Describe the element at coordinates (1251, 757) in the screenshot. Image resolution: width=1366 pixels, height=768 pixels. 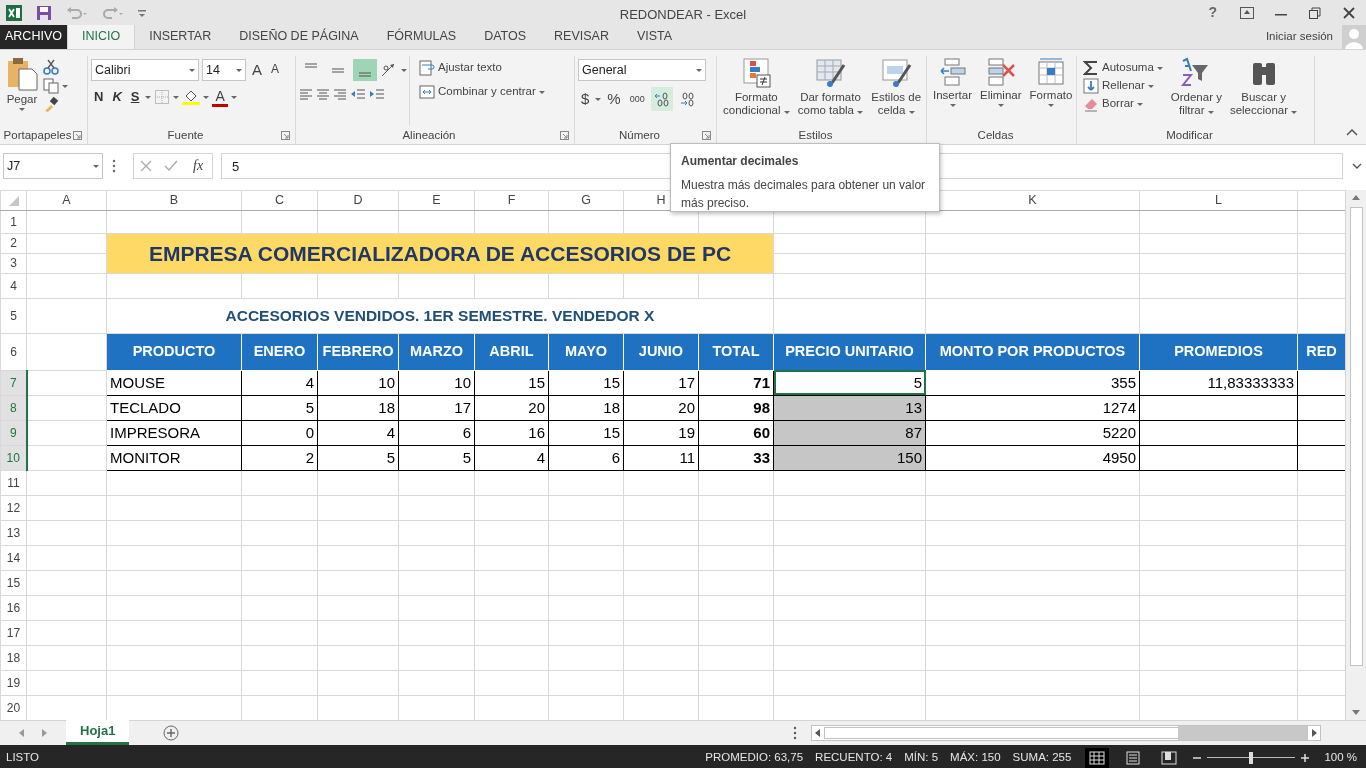
I see `zoom-slider-thumb` at that location.